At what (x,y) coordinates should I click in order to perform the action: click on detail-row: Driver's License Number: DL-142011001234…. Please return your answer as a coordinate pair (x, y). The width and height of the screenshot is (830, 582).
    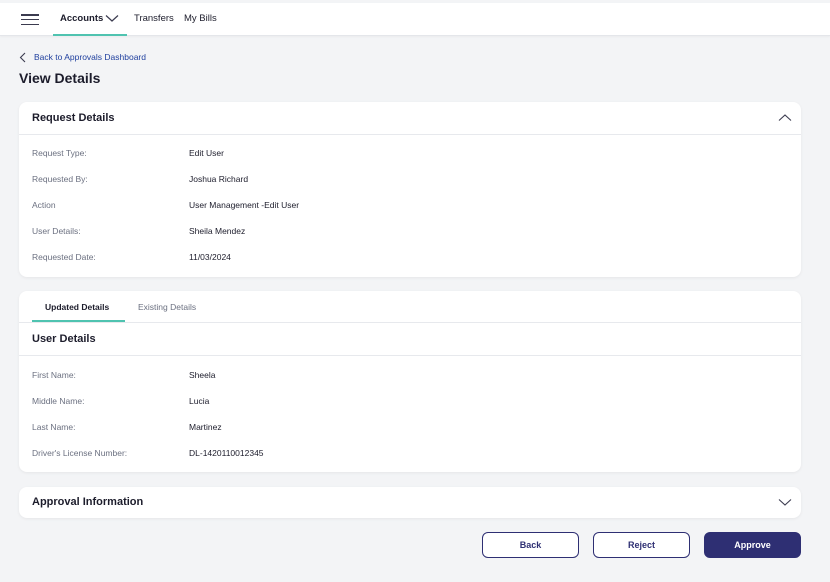
    Looking at the image, I should click on (402, 454).